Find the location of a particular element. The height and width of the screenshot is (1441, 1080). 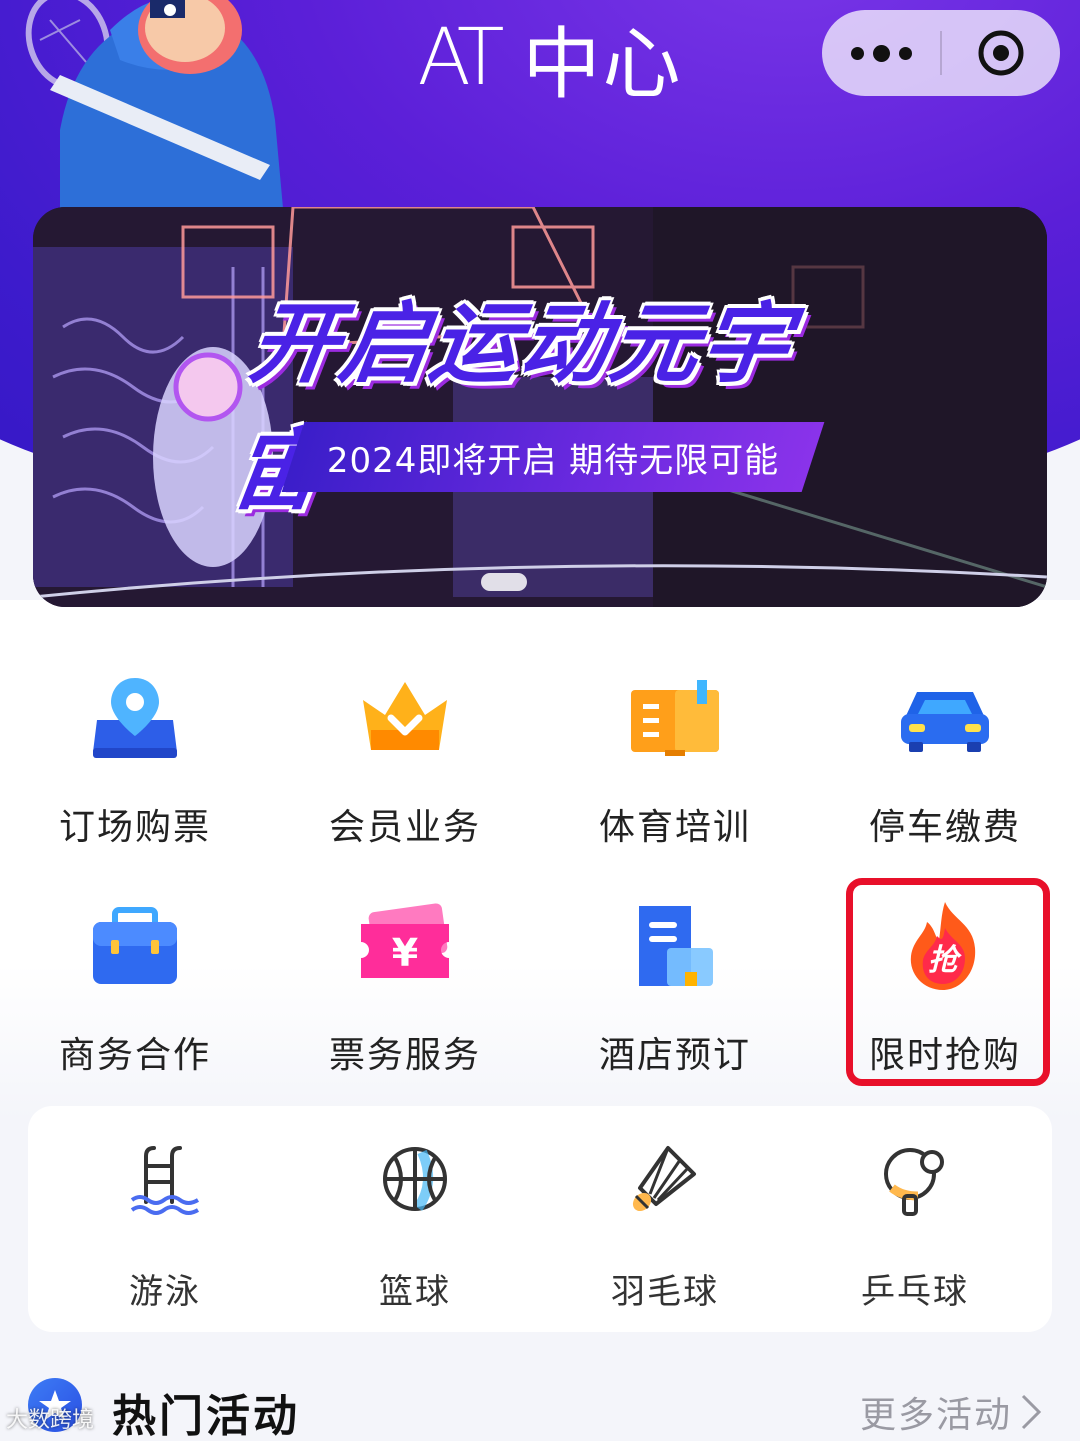

ping-pong-icon is located at coordinates (914, 1182).